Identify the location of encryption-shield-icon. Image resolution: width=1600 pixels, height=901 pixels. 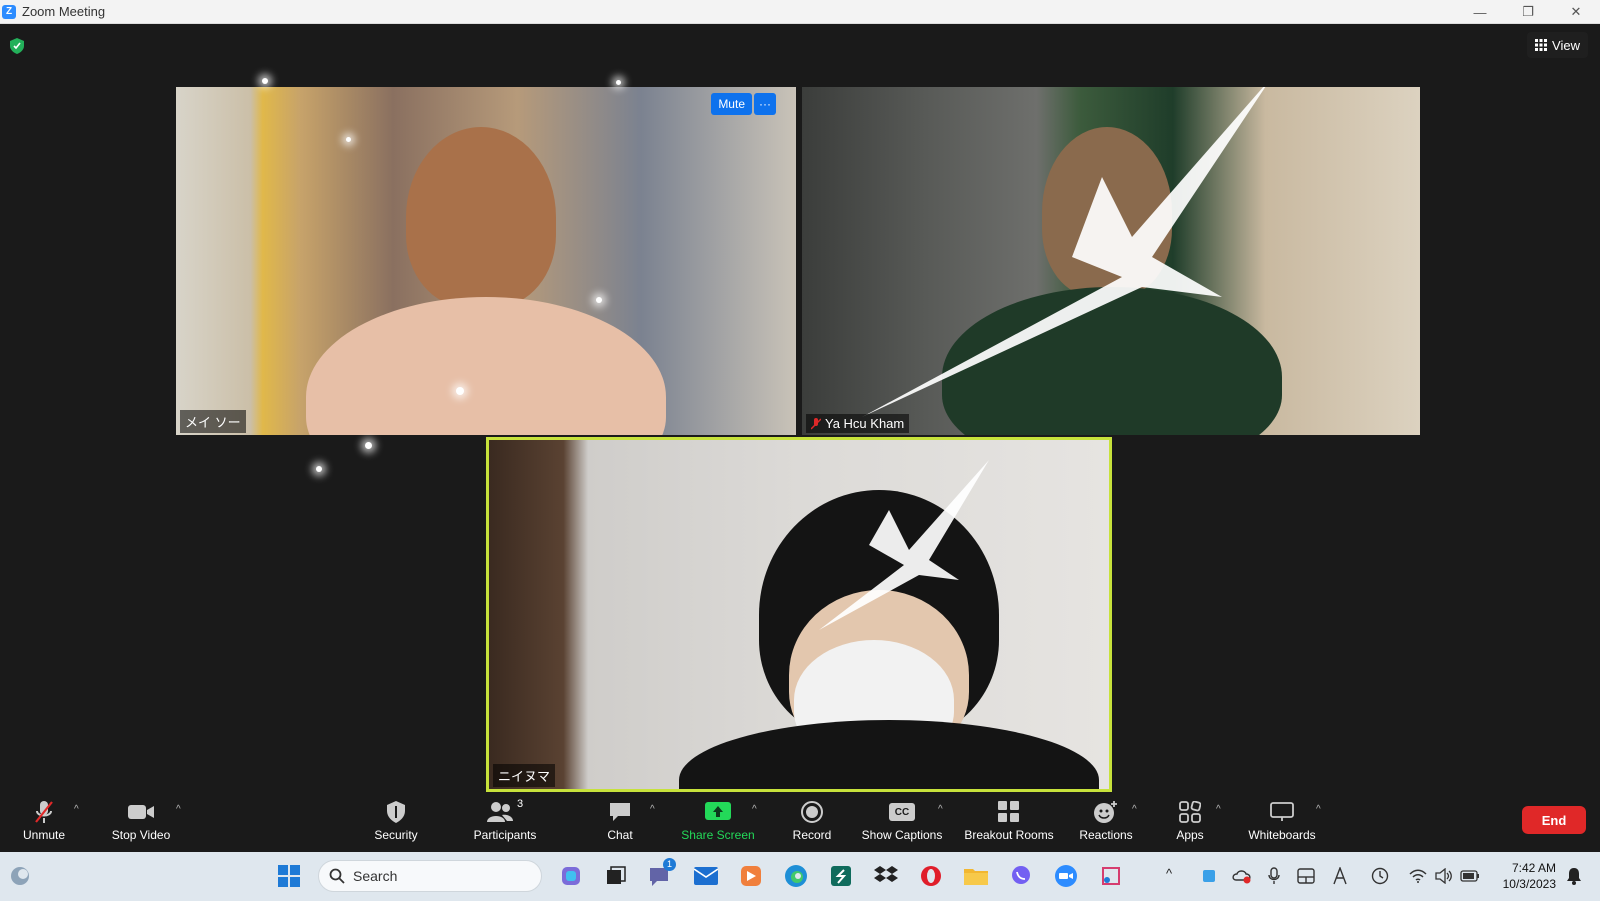
(17, 46).